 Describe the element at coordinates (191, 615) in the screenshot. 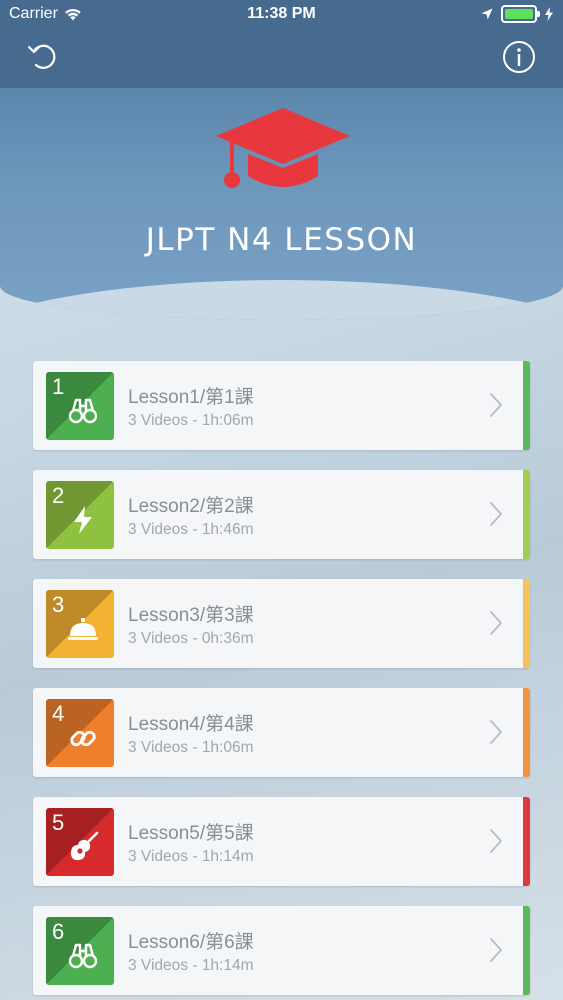

I see `lesson-title: Lesson3/第3課` at that location.